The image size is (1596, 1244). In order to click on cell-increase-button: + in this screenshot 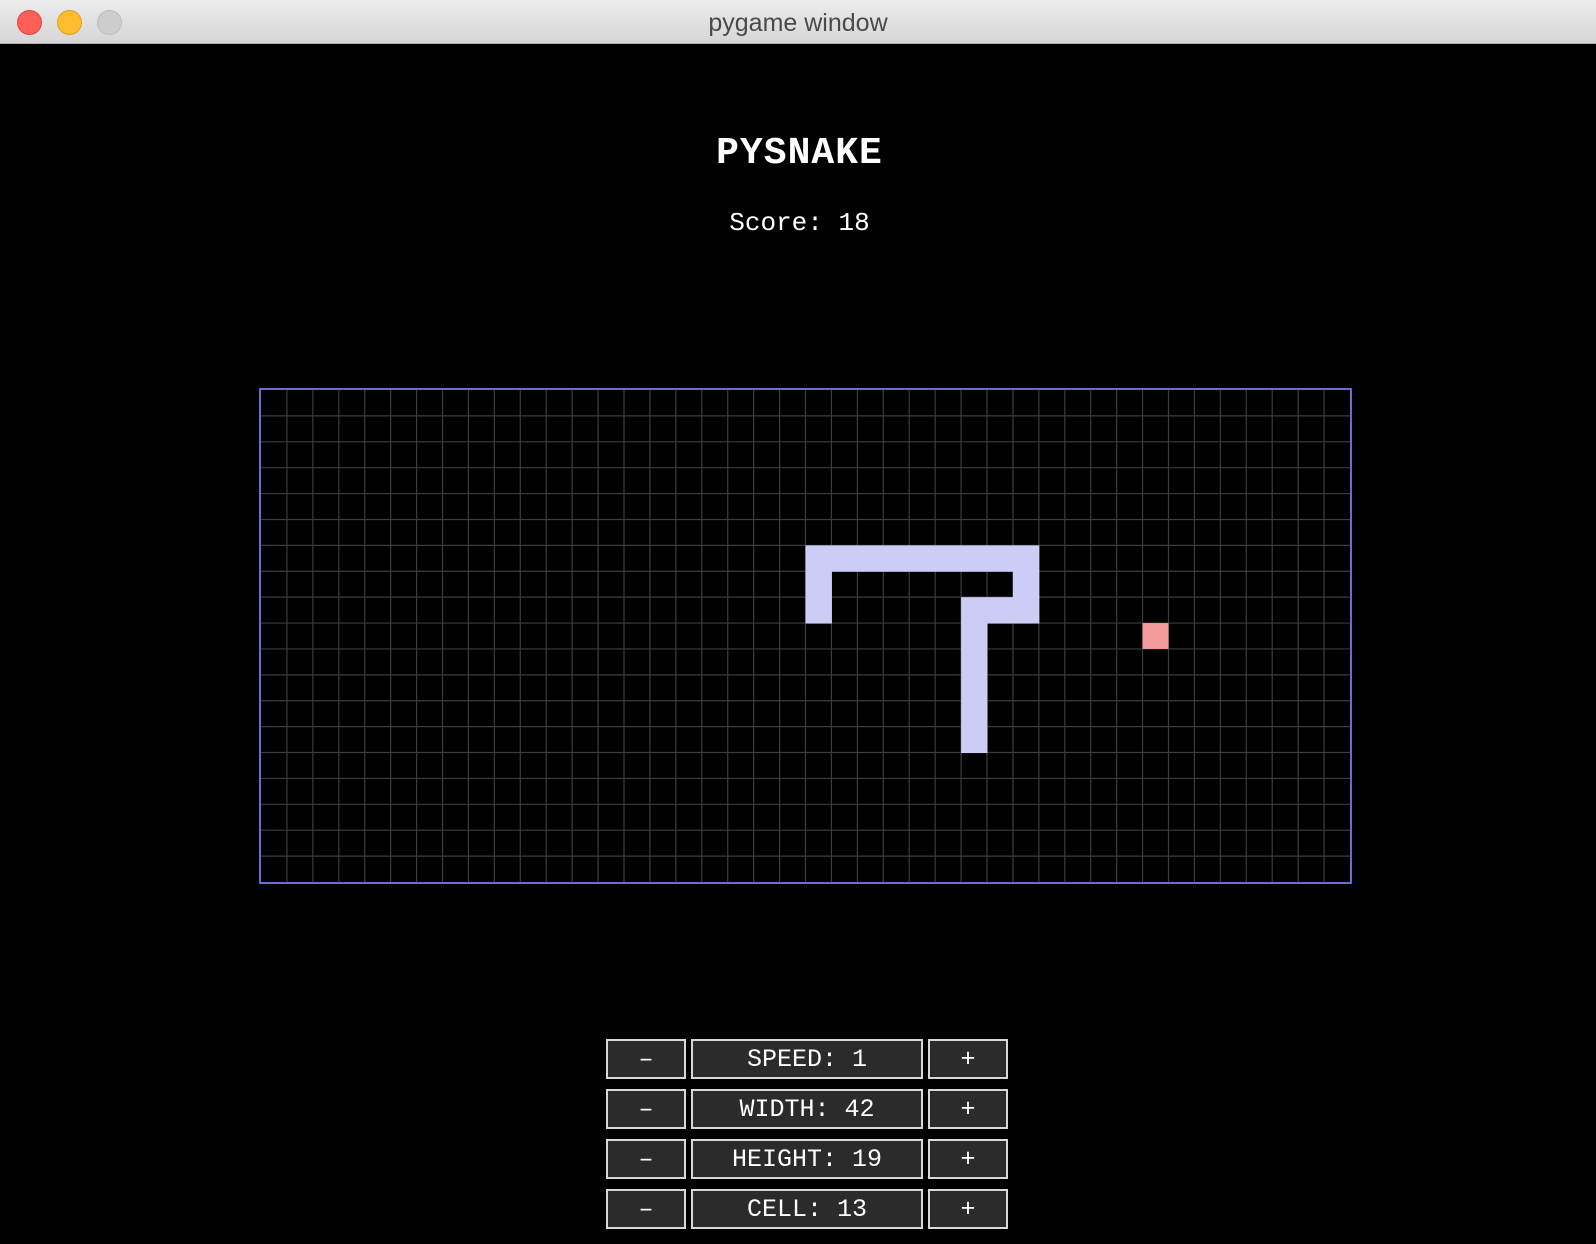, I will do `click(968, 1209)`.